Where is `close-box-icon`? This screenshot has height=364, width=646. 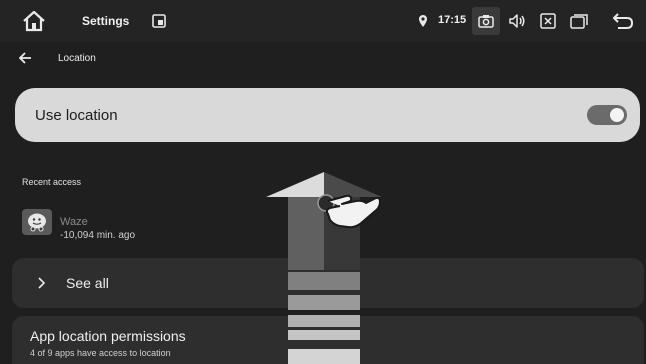
close-box-icon is located at coordinates (548, 21).